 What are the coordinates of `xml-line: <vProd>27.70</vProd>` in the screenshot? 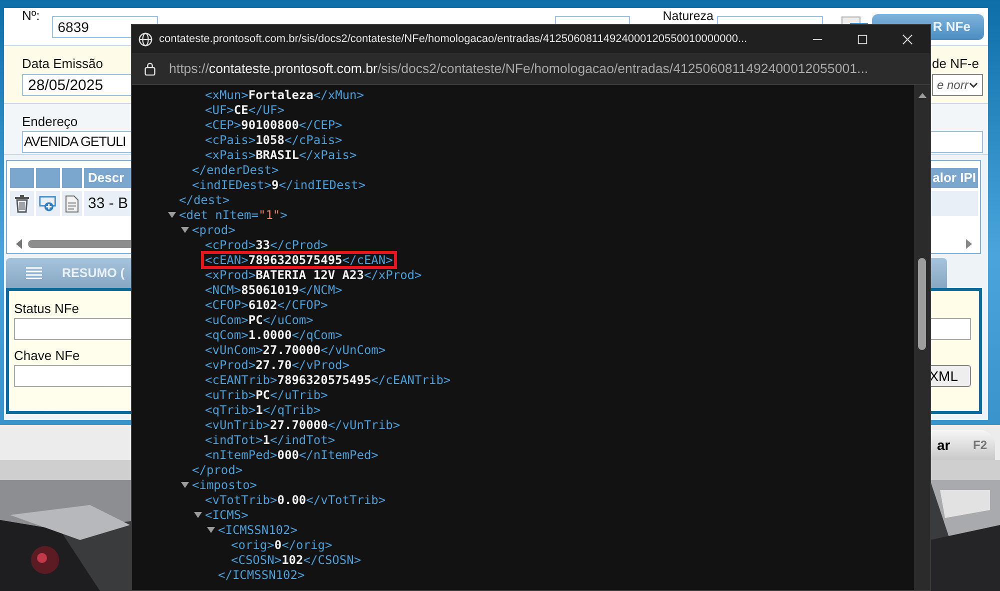 It's located at (277, 365).